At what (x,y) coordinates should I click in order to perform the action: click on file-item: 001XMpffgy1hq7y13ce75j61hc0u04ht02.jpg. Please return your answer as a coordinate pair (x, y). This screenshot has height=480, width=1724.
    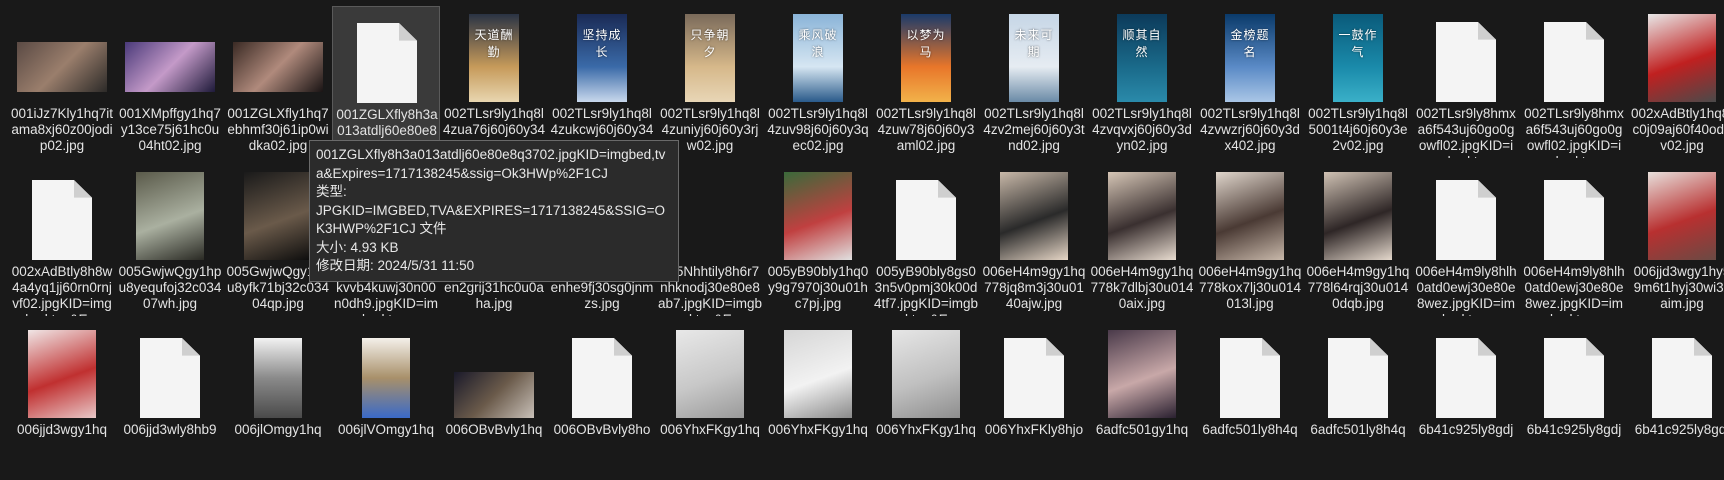
    Looking at the image, I should click on (170, 85).